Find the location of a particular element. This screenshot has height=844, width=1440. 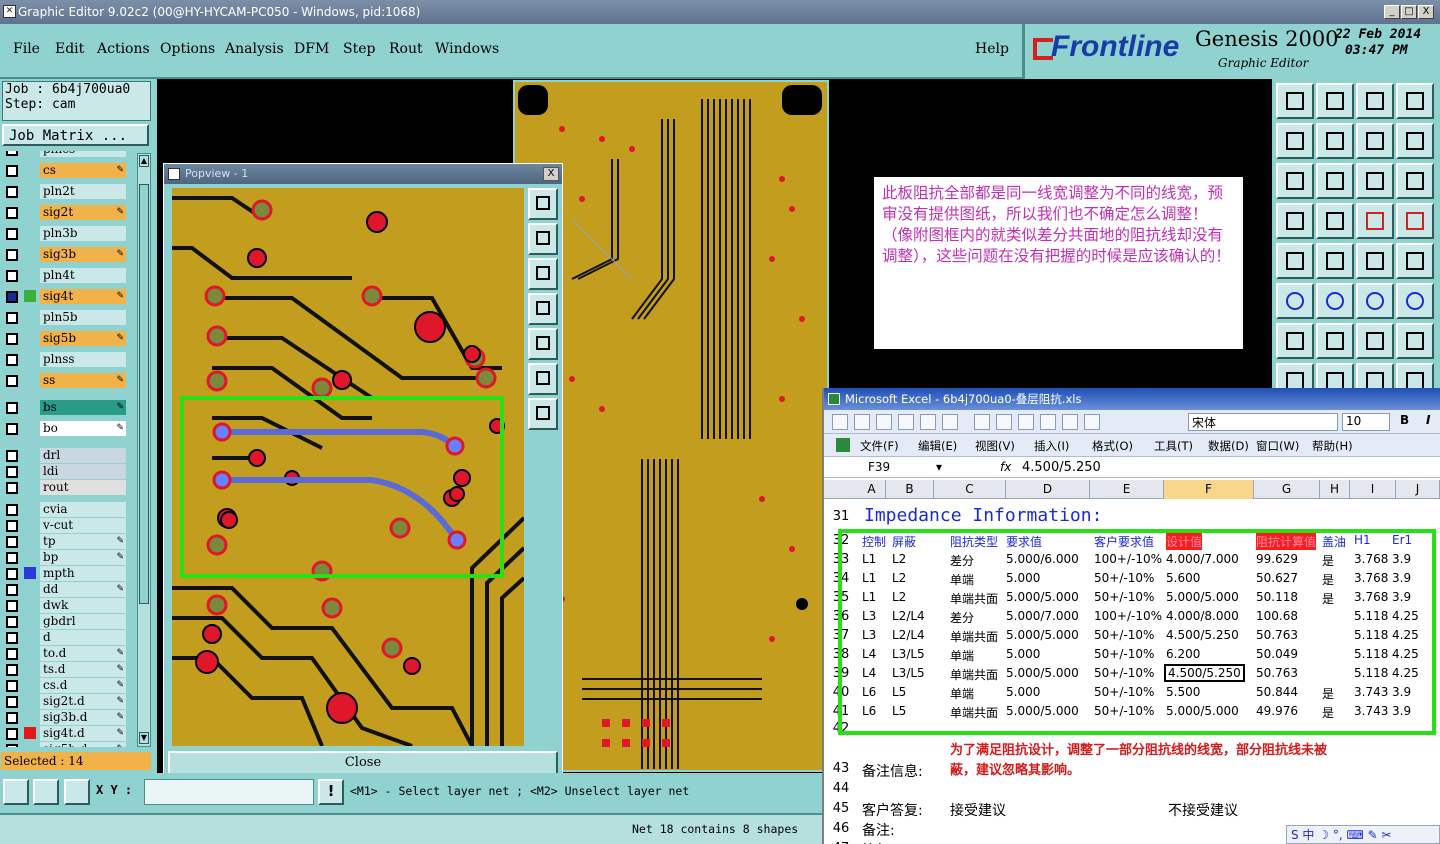

column-header: G is located at coordinates (1287, 489).